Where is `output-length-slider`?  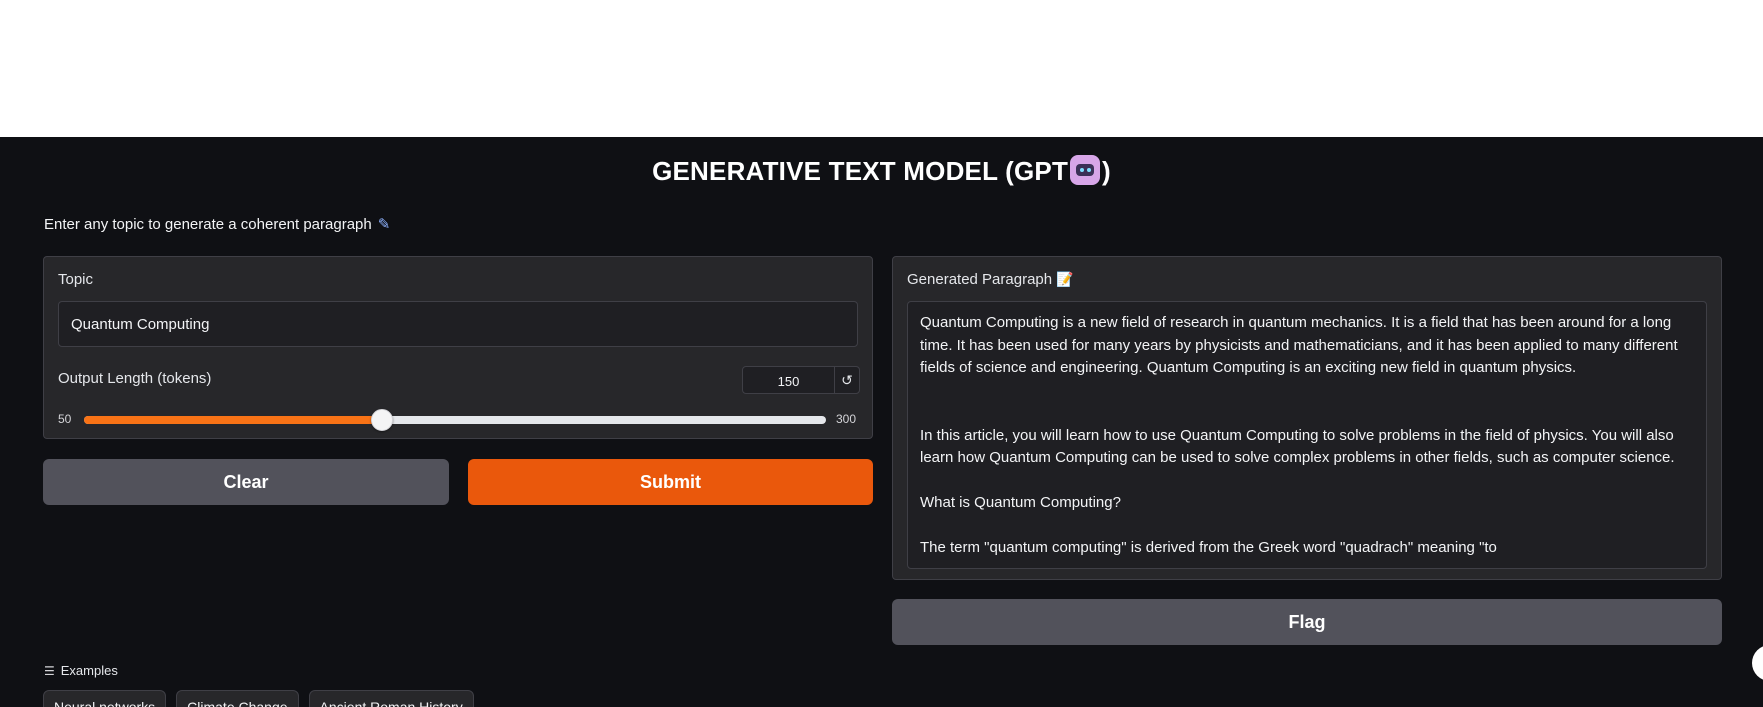 output-length-slider is located at coordinates (455, 420).